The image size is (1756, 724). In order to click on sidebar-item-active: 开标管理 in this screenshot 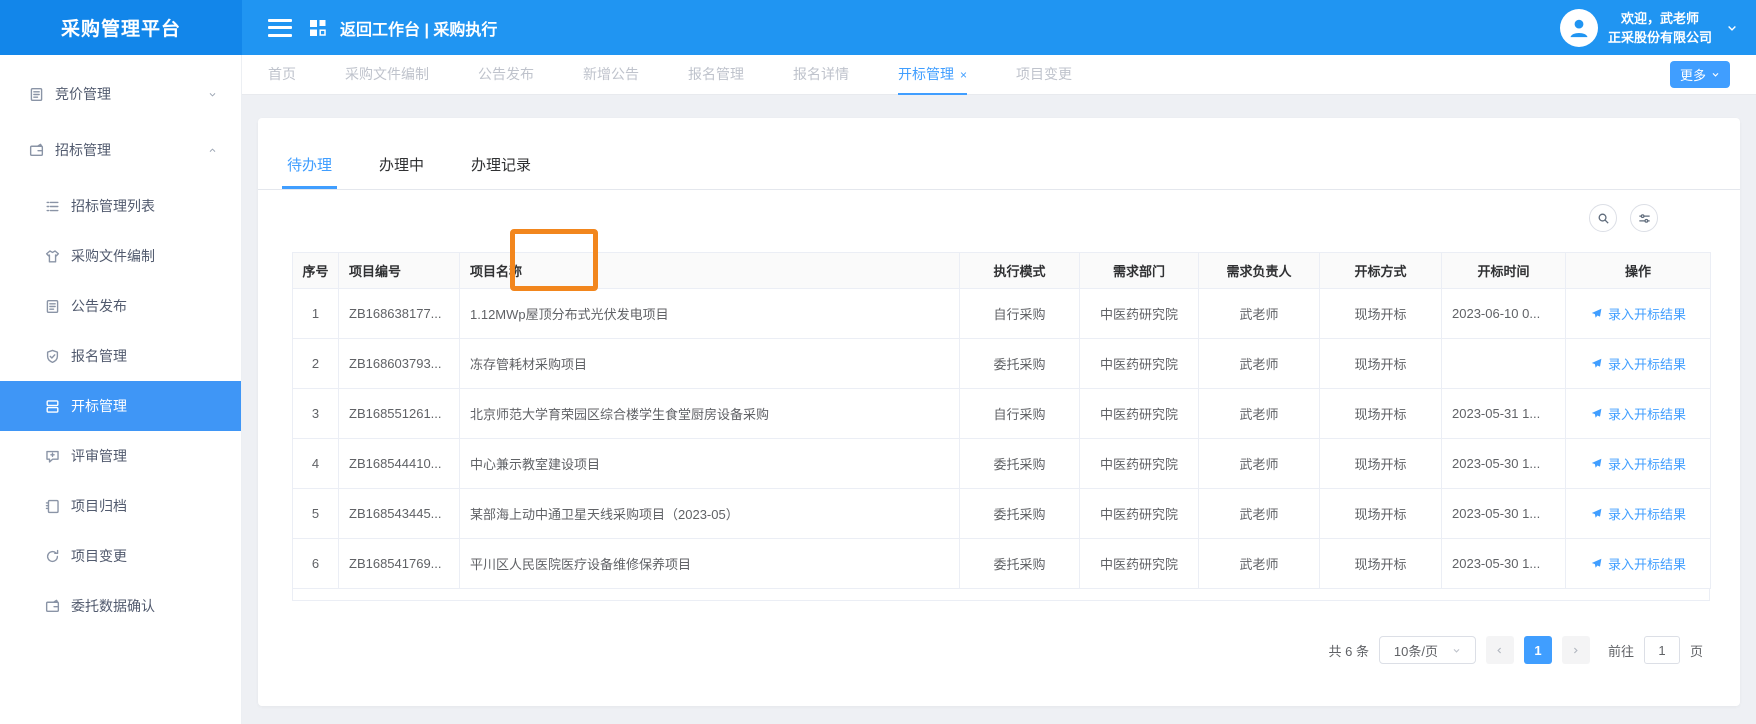, I will do `click(120, 406)`.